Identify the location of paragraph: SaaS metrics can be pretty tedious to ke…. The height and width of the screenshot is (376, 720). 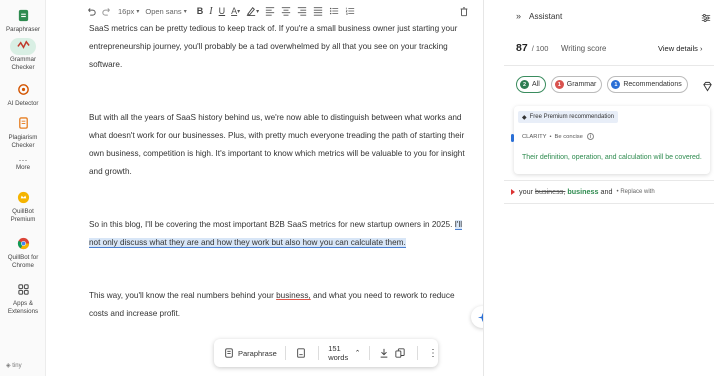
(273, 46).